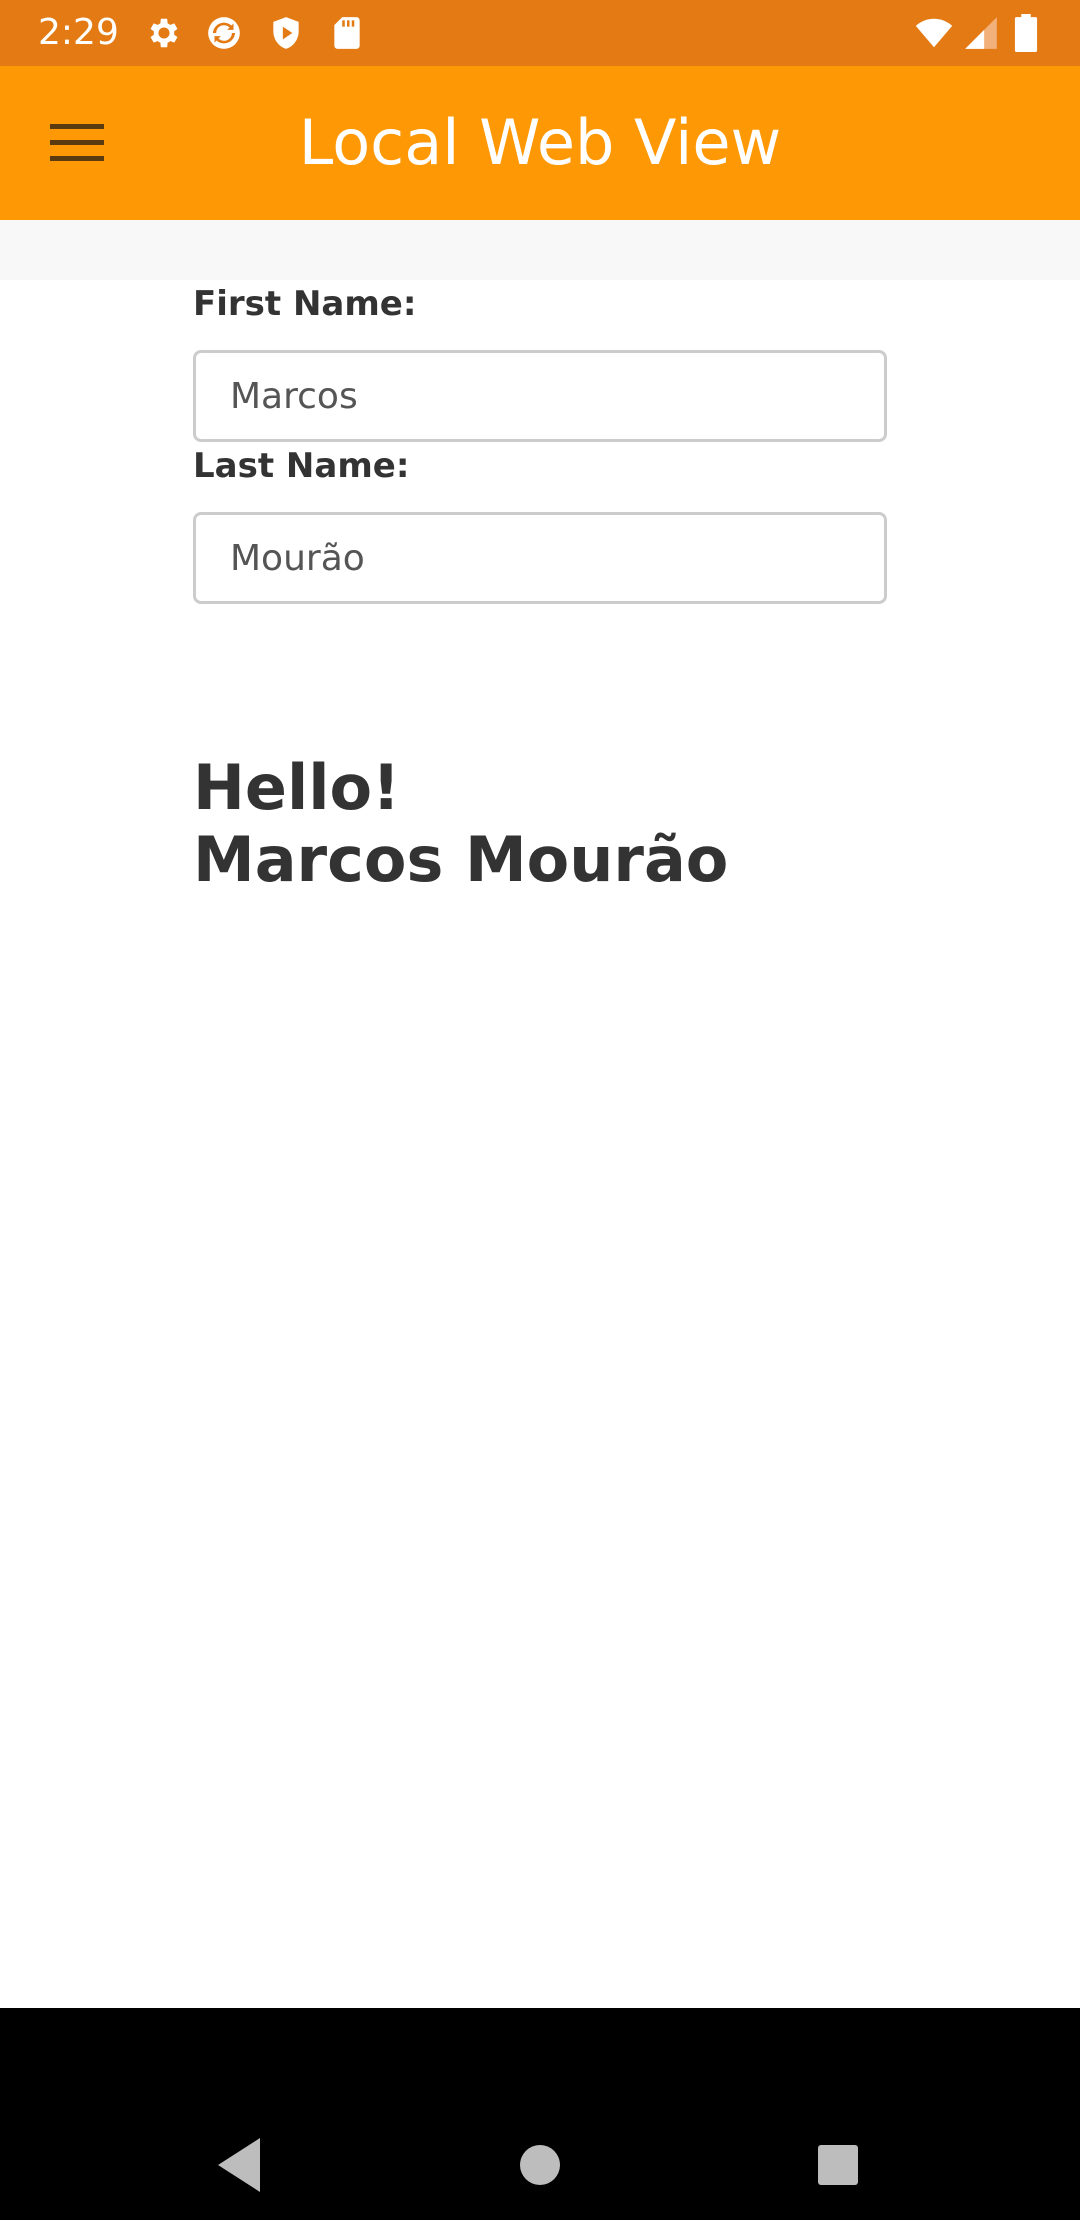 Image resolution: width=1080 pixels, height=2220 pixels. Describe the element at coordinates (540, 2114) in the screenshot. I see `navigation-bar` at that location.